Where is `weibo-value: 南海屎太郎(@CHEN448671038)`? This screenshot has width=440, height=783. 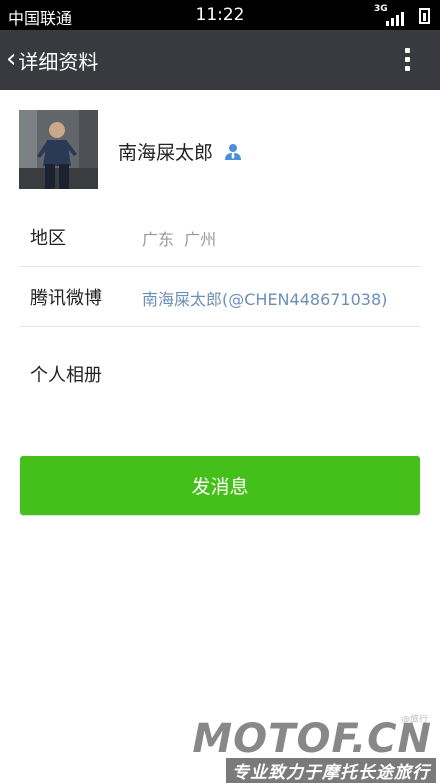
weibo-value: 南海屎太郎(@CHEN448671038) is located at coordinates (264, 298).